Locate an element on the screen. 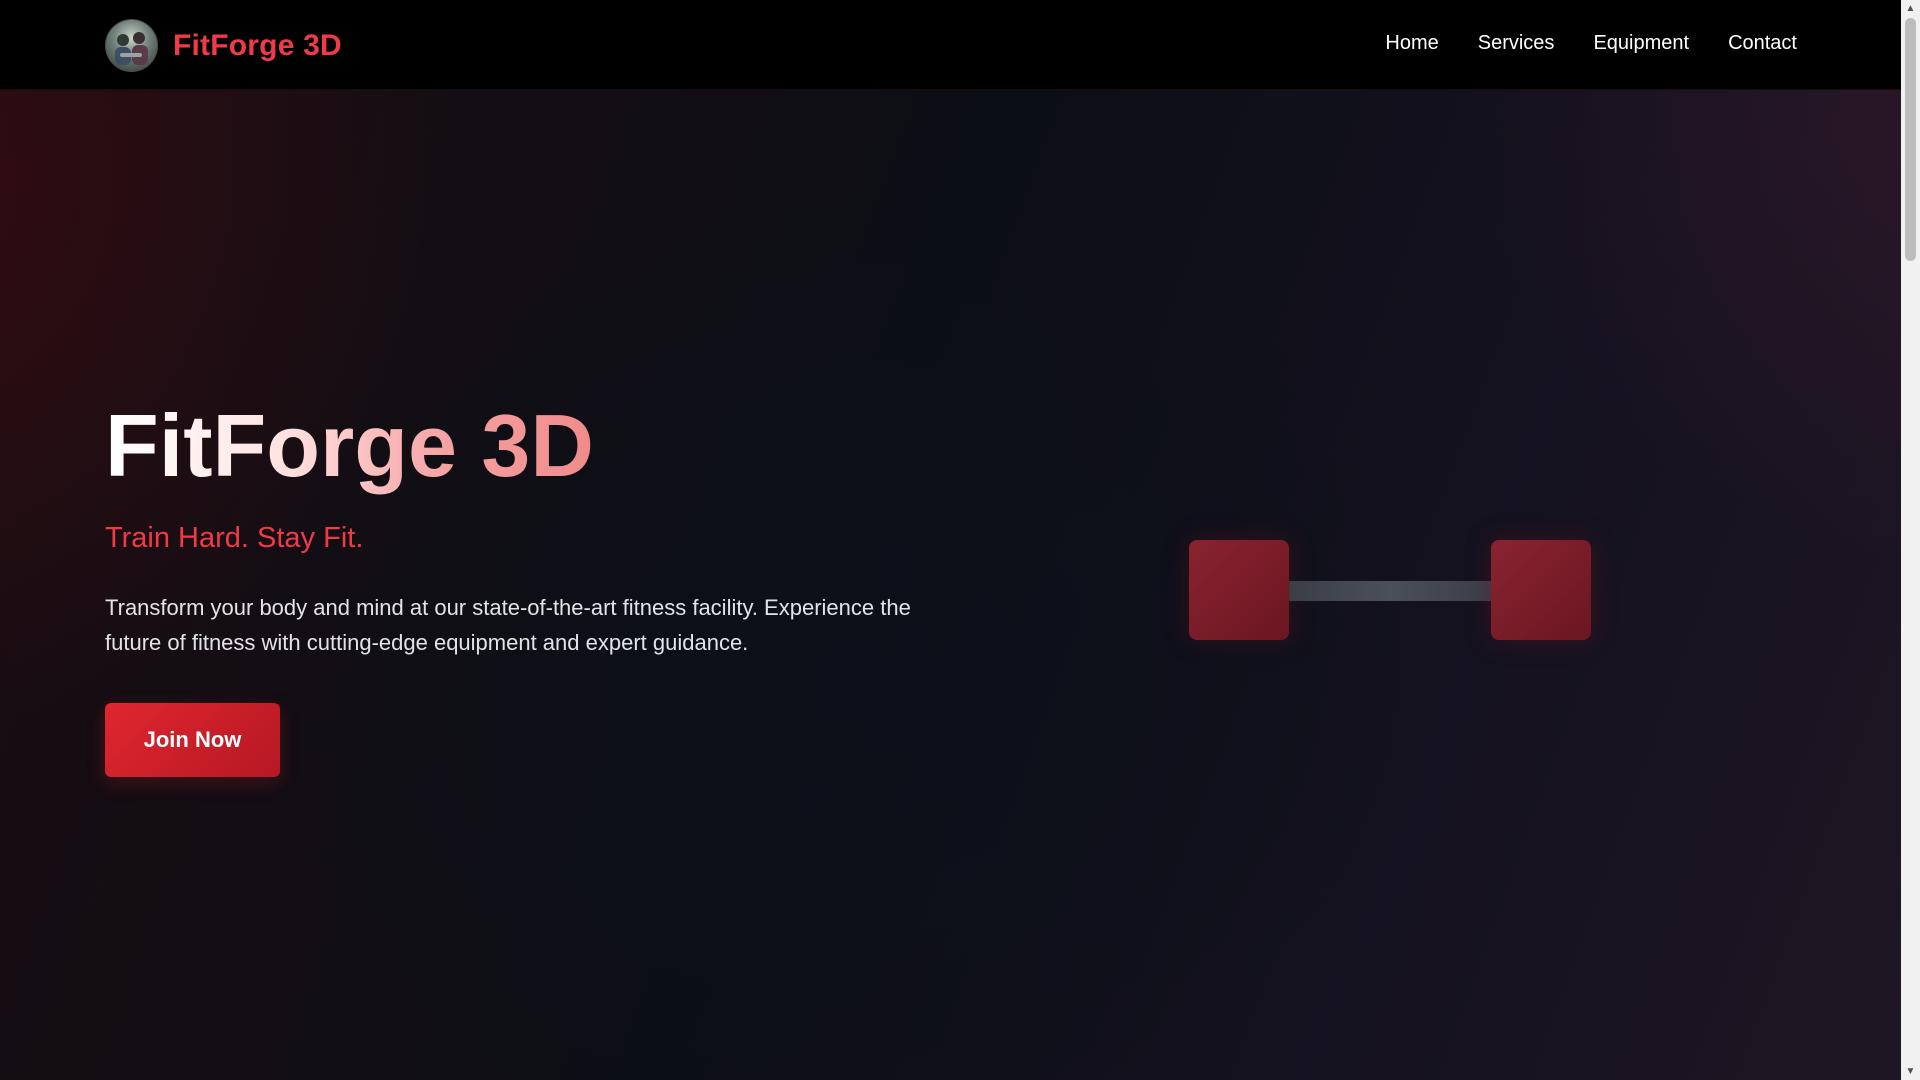 This screenshot has height=1080, width=1920. dumbbell-icon is located at coordinates (1390, 590).